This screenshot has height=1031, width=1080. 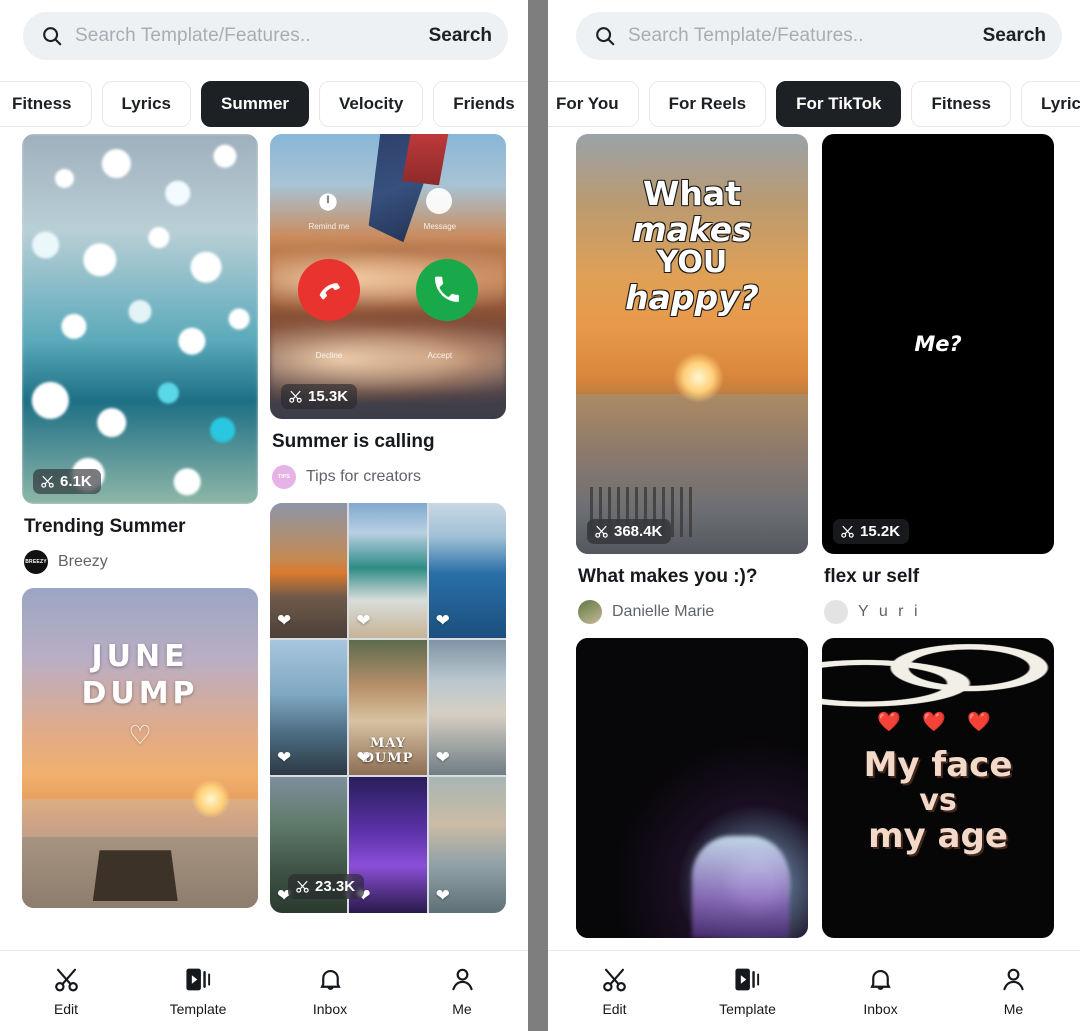 What do you see at coordinates (52, 36) in the screenshot?
I see `search-icon` at bounding box center [52, 36].